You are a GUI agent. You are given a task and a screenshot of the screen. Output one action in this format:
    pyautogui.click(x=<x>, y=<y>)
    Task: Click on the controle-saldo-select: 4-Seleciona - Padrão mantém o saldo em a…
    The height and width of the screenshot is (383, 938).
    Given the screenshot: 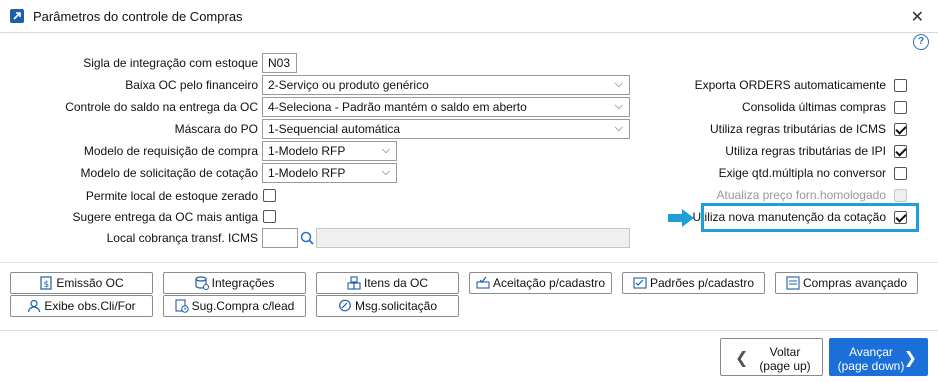 What is the action you would take?
    pyautogui.click(x=446, y=107)
    